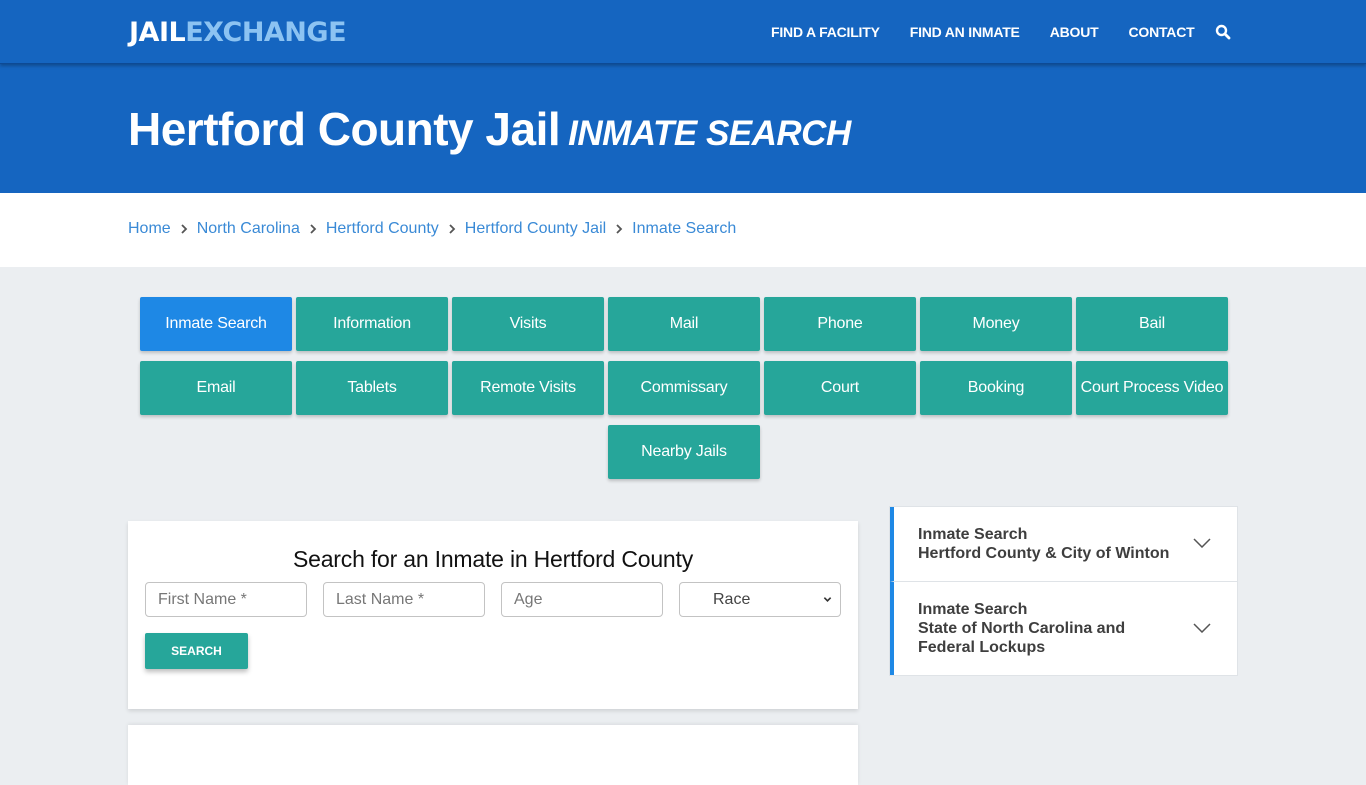  I want to click on tab-commissary: Commissary, so click(684, 388).